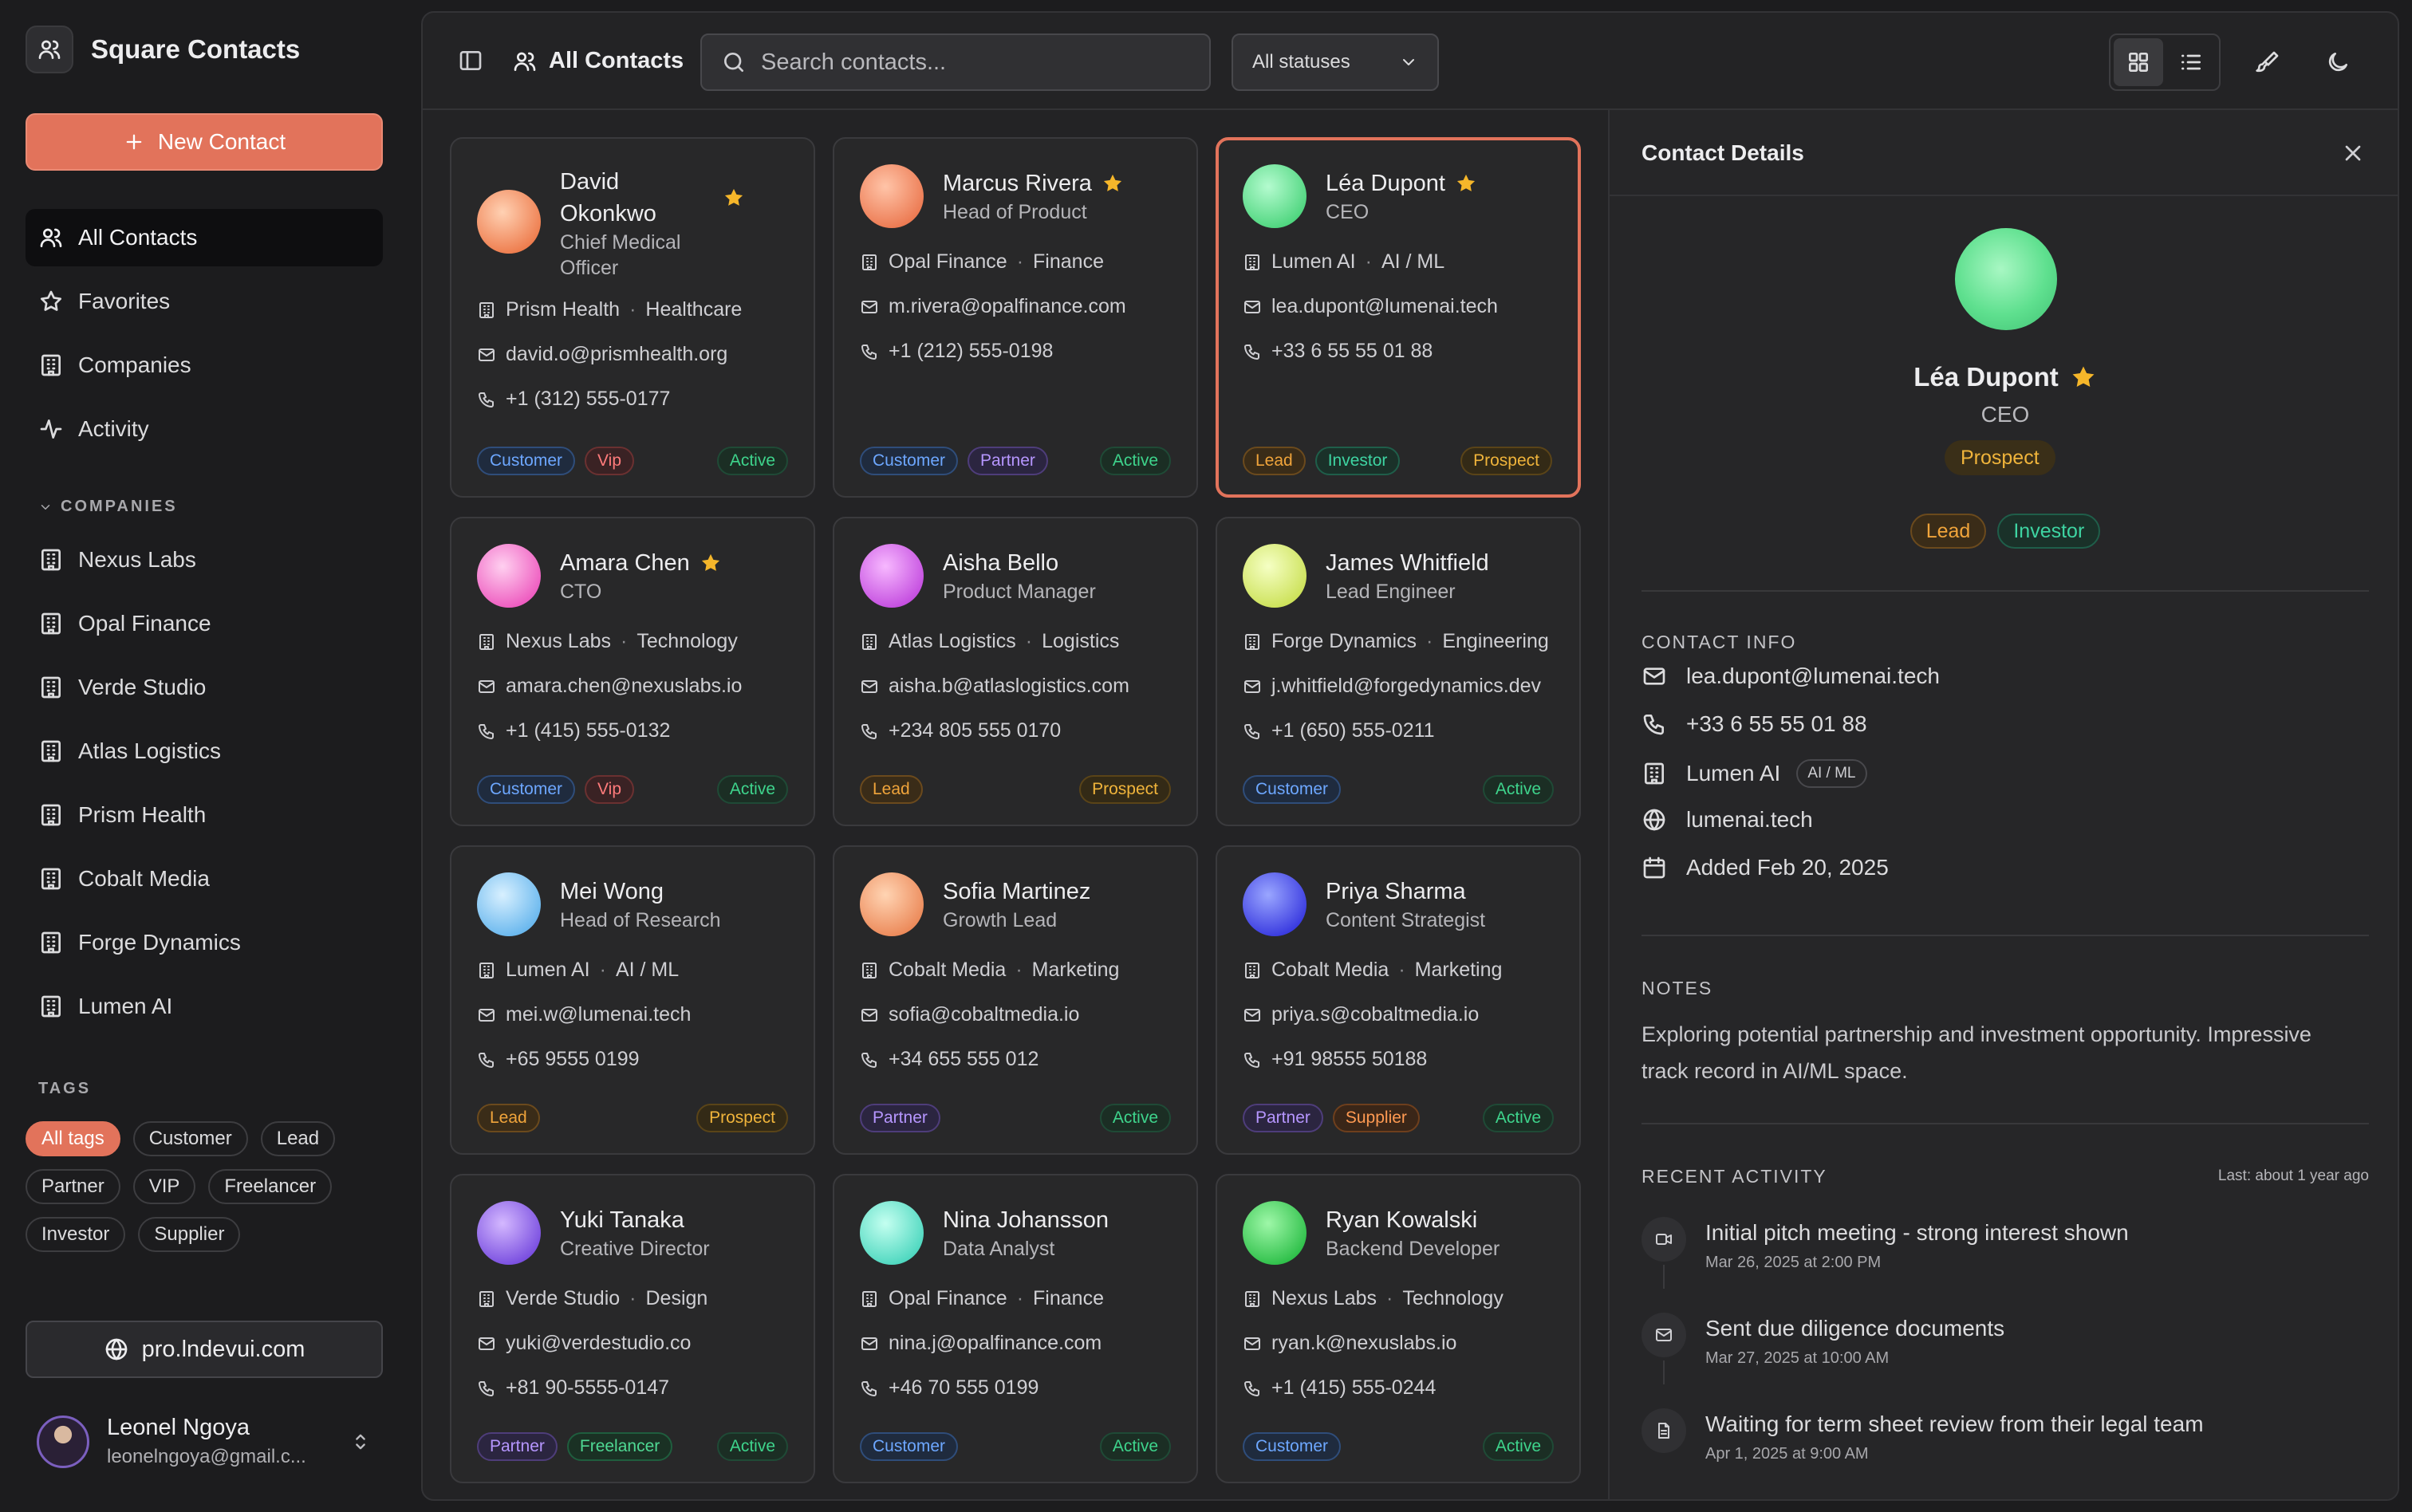 The width and height of the screenshot is (2412, 1512). I want to click on sidebar-toggle-button, so click(471, 61).